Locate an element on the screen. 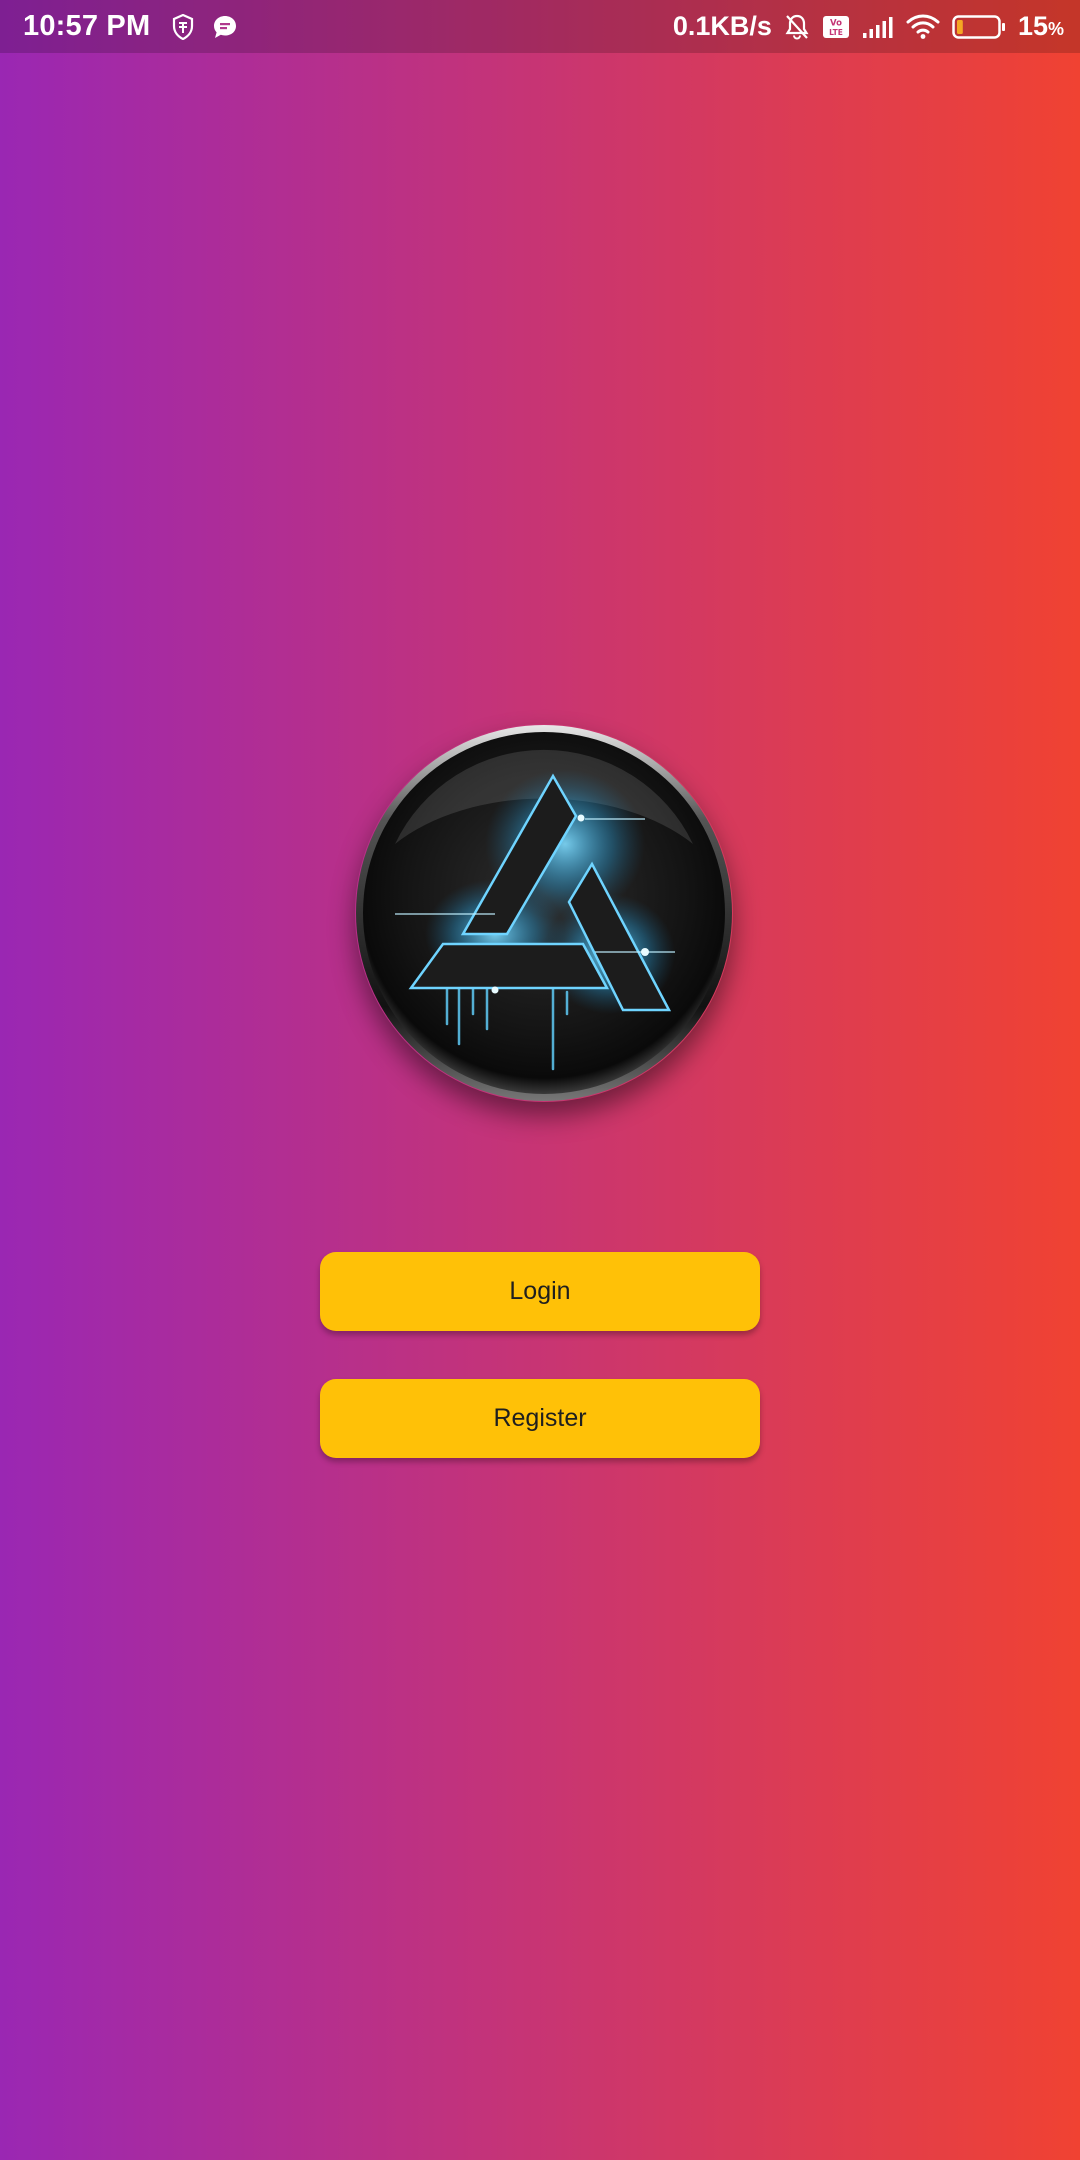 The image size is (1080, 2160). status-bar: 10:57 PM 0.1KB/s Vo LTE 15% is located at coordinates (540, 26).